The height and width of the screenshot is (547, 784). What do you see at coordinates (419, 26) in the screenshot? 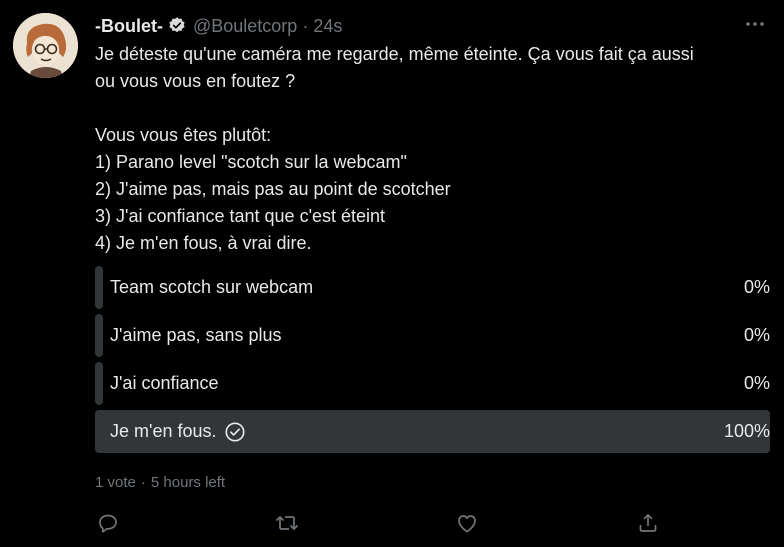
I see `tweet-header: -Boulet- @Bouletcorp · 24s` at bounding box center [419, 26].